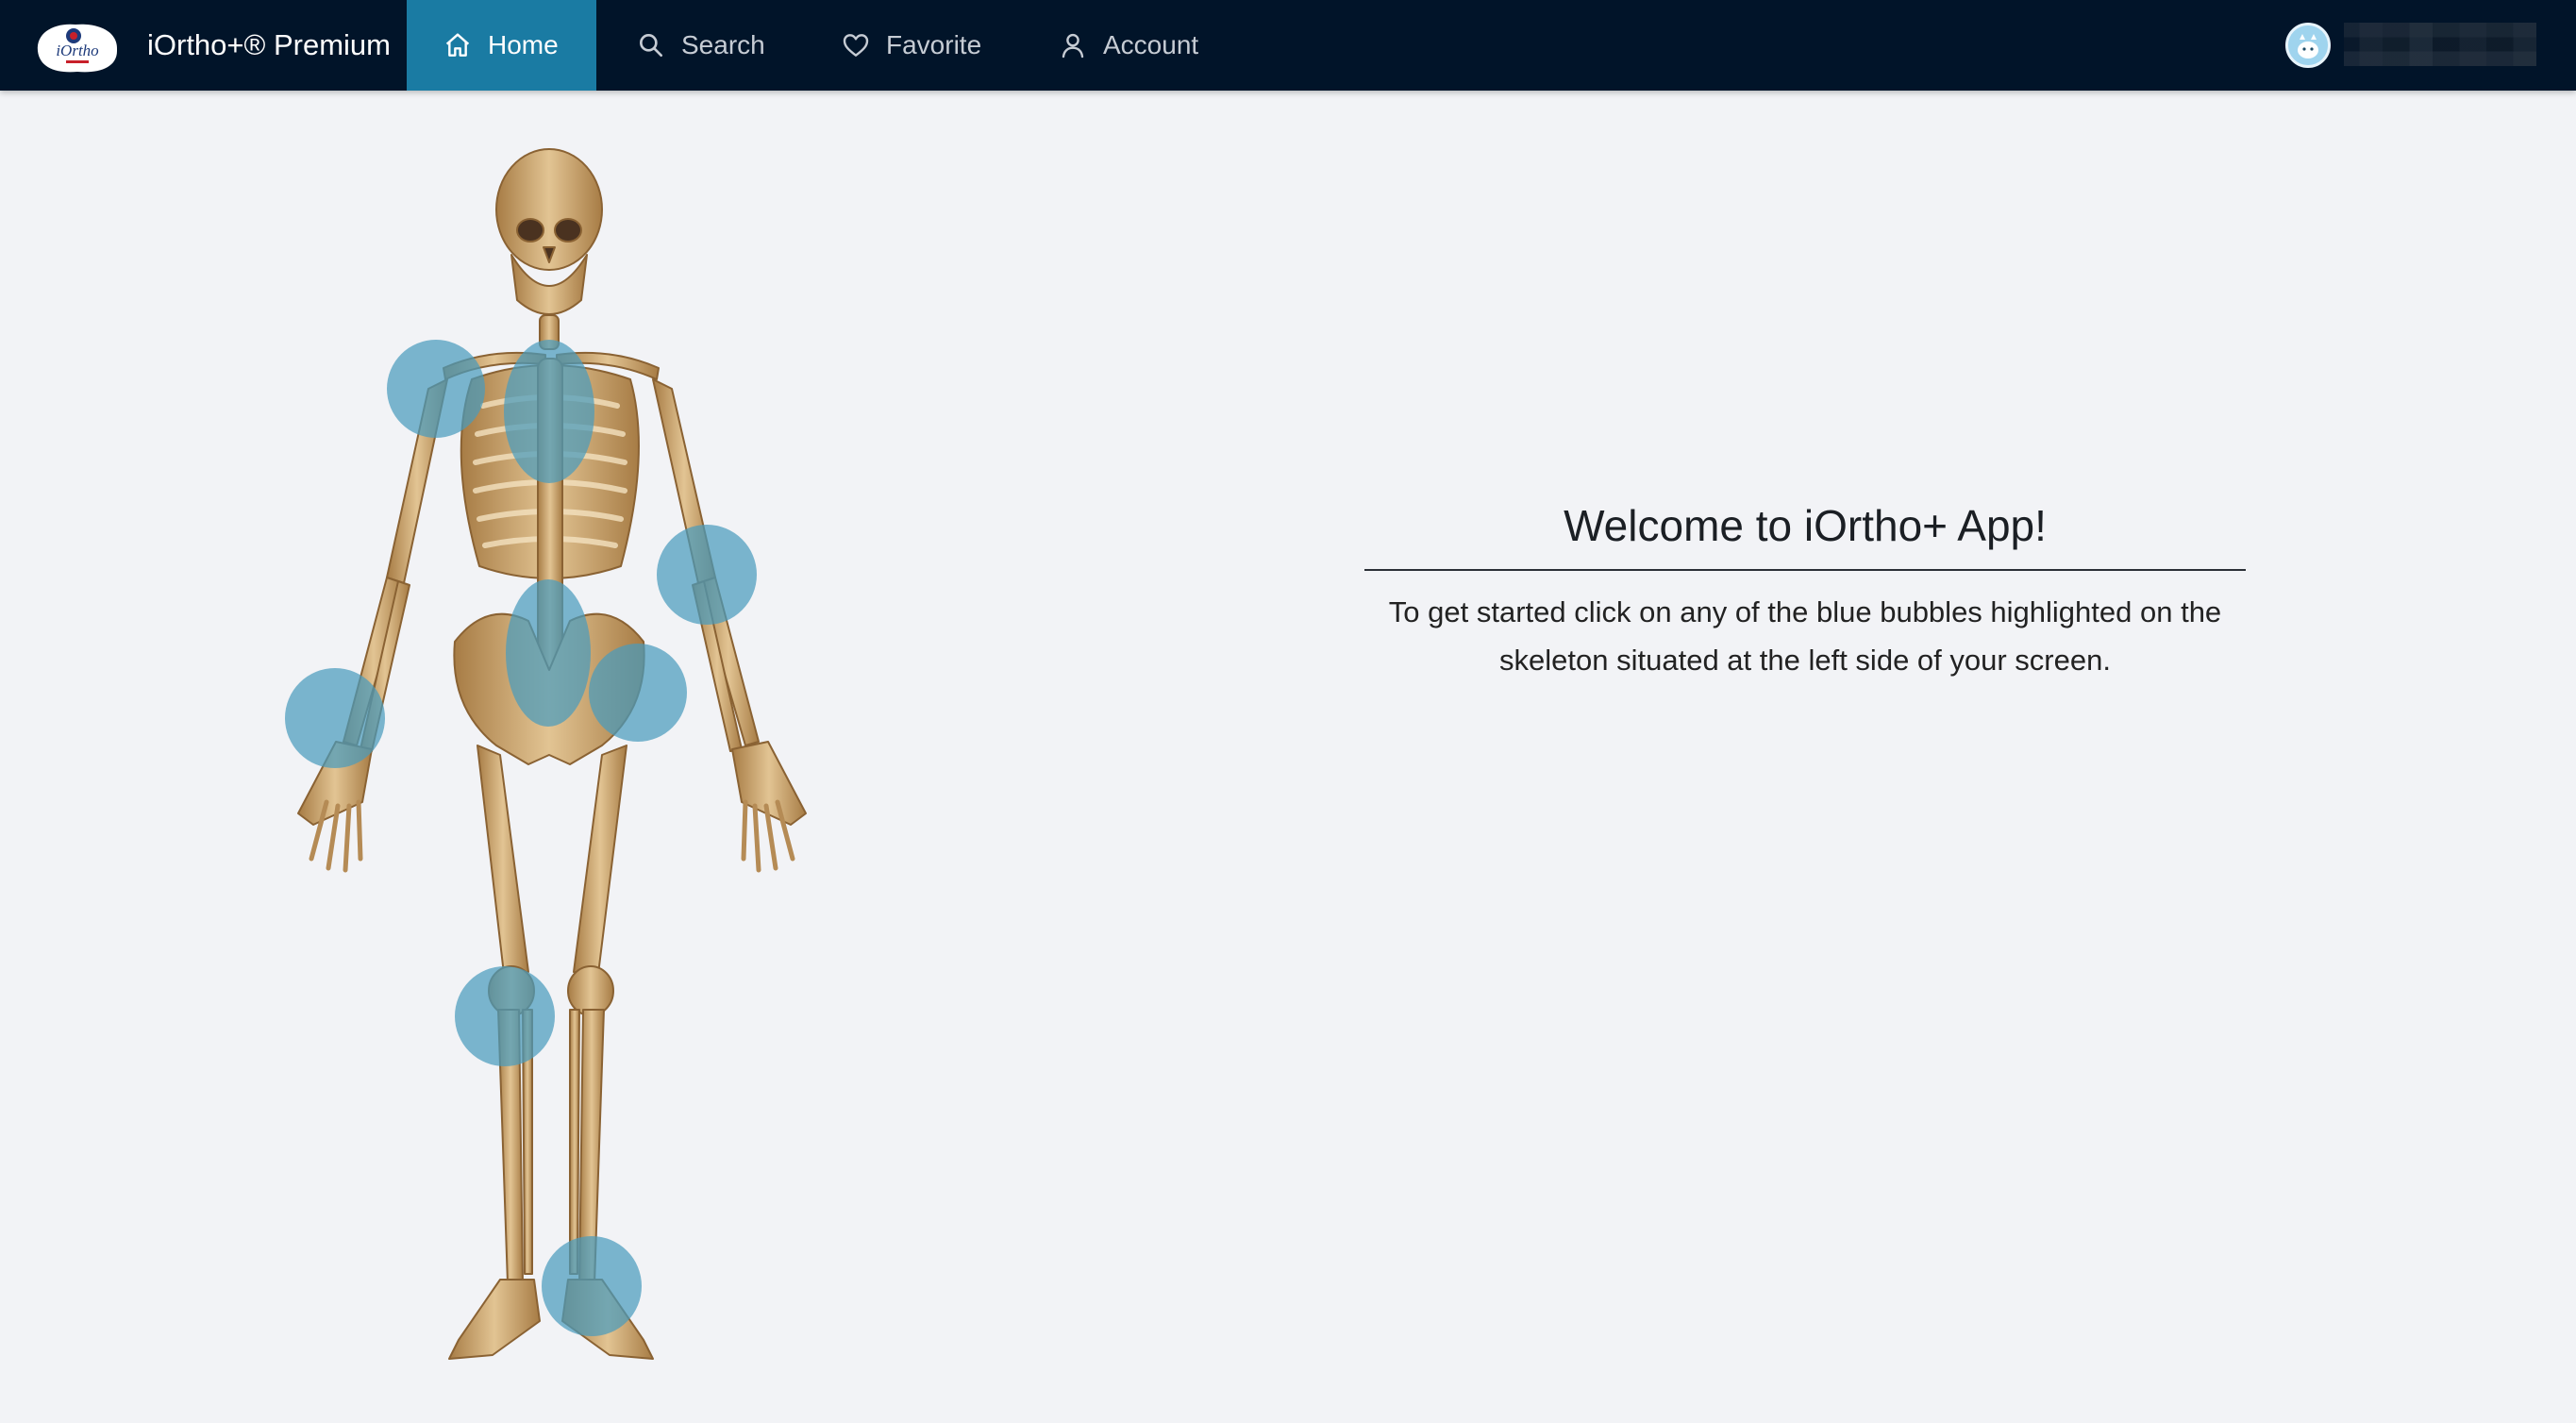 Image resolution: width=2576 pixels, height=1423 pixels. I want to click on bubble-knee, so click(505, 1016).